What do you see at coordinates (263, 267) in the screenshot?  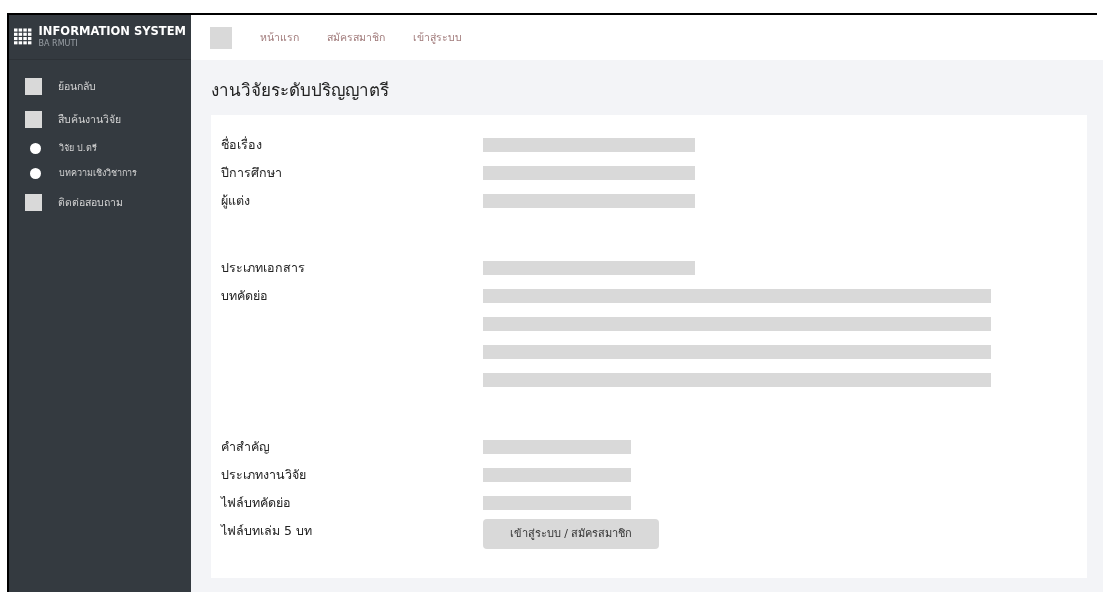 I see `field-label: ประเภทเอกสาร` at bounding box center [263, 267].